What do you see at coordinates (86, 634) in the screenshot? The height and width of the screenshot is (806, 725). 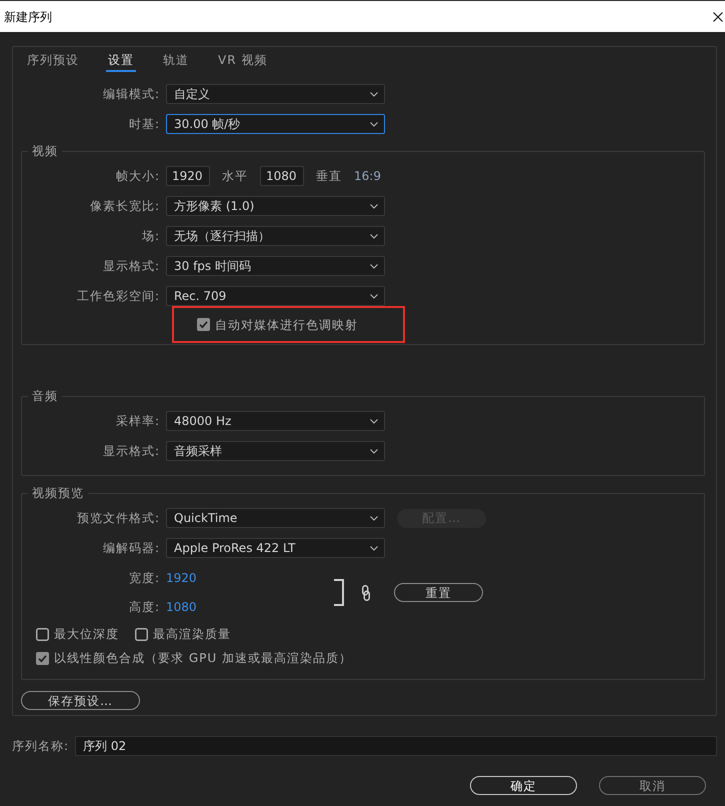 I see `checkbox-label: 最大位深度` at bounding box center [86, 634].